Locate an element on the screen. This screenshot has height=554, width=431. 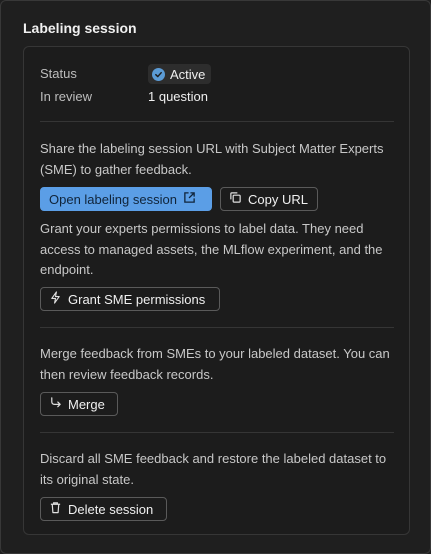
delete-session-button: Delete session is located at coordinates (103, 509).